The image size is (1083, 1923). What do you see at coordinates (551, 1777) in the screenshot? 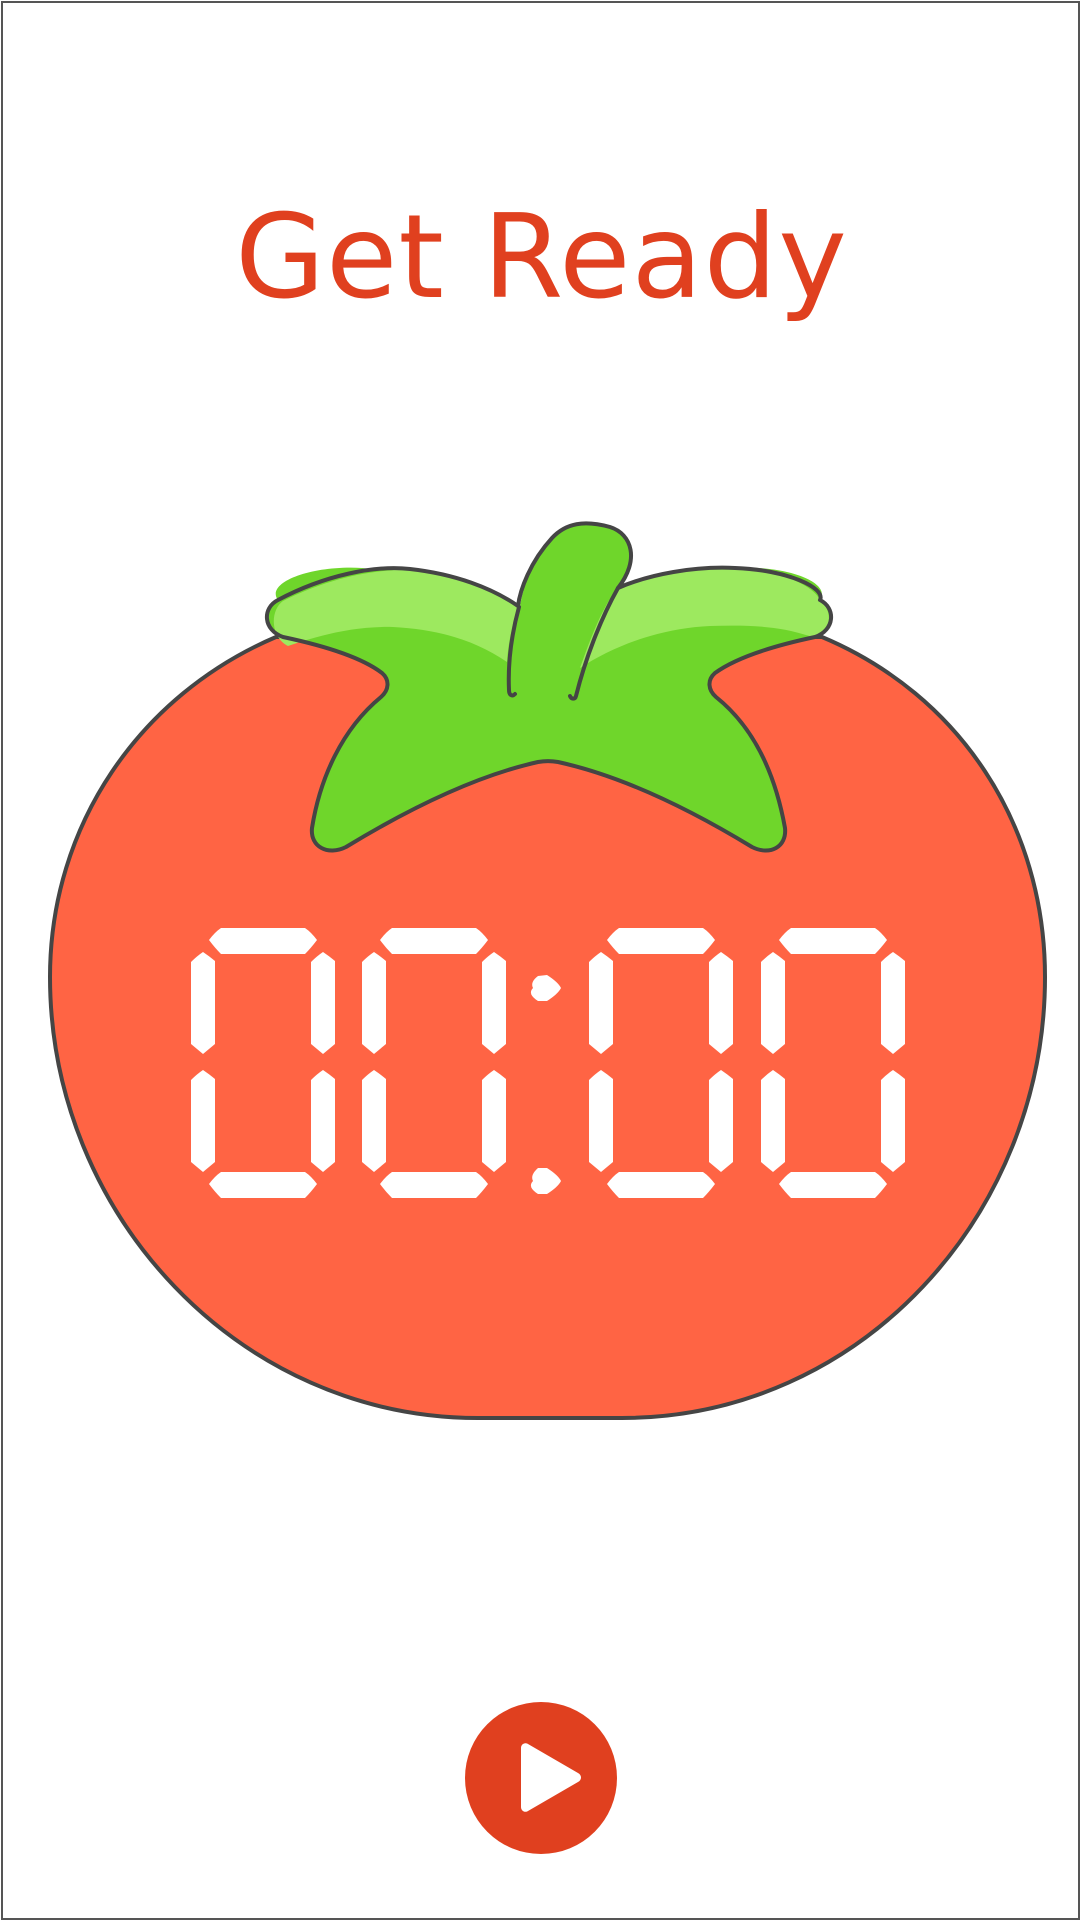
I see `play-icon` at bounding box center [551, 1777].